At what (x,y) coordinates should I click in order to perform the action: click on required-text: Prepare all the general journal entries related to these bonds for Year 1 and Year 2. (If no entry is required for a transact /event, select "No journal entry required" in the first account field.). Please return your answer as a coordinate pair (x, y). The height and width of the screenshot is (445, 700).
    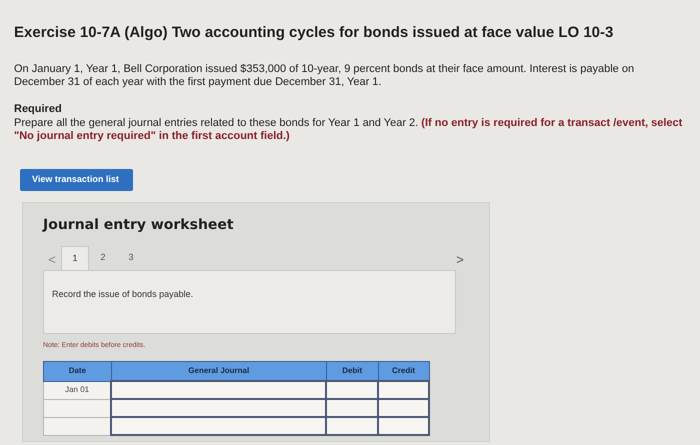
    Looking at the image, I should click on (349, 130).